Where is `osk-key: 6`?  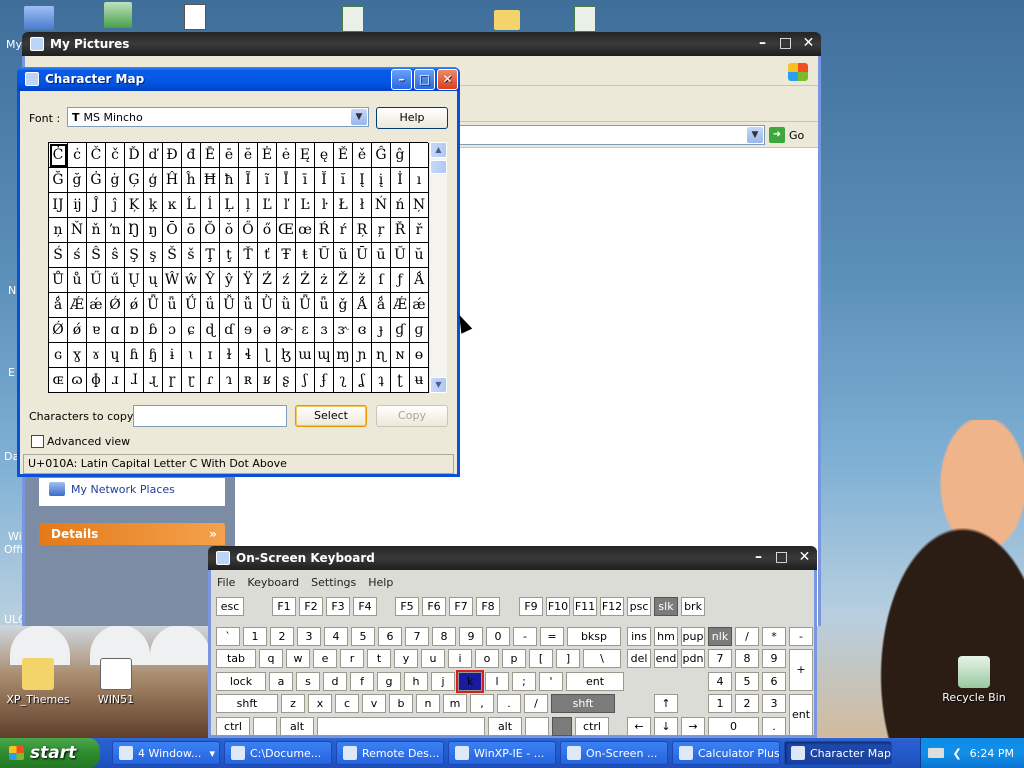
osk-key: 6 is located at coordinates (774, 681).